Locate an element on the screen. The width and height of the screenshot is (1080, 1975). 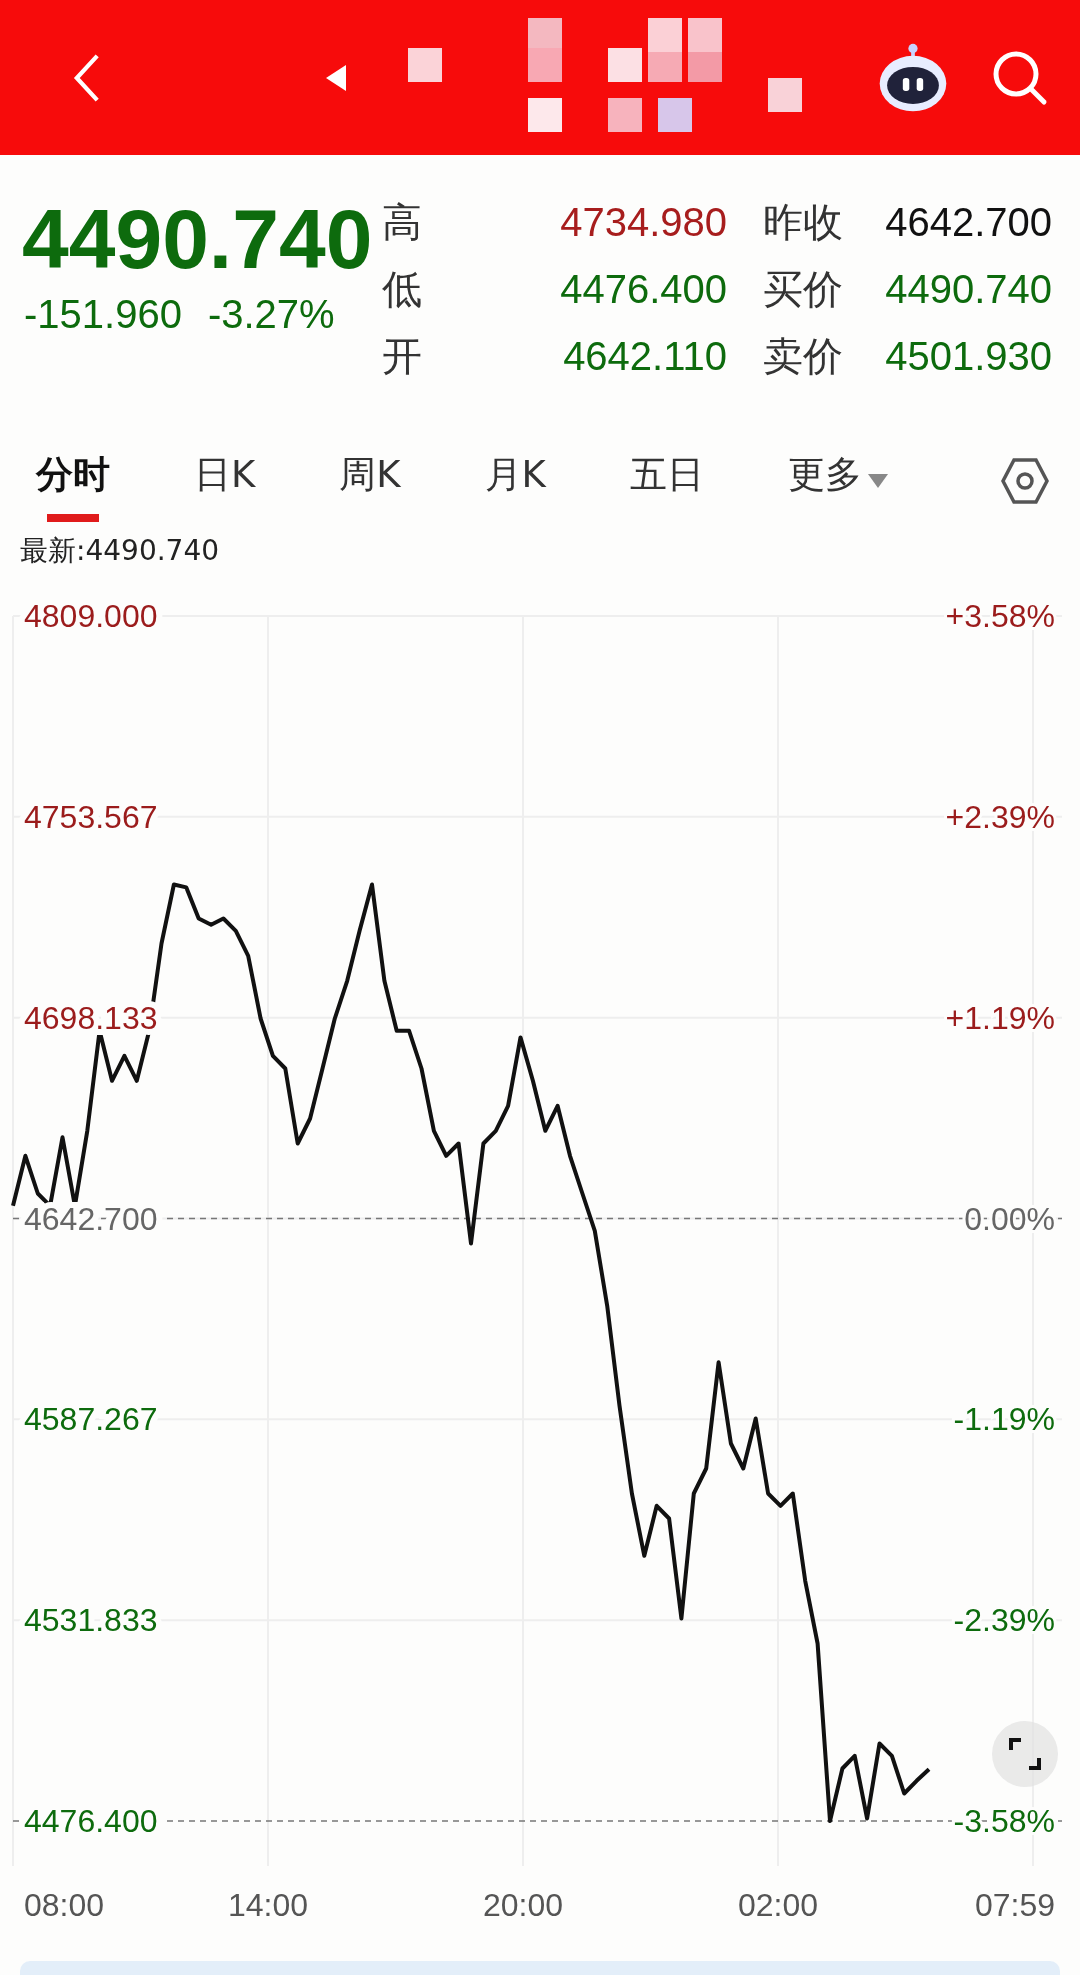
stat-value: 4476.400 is located at coordinates (643, 289).